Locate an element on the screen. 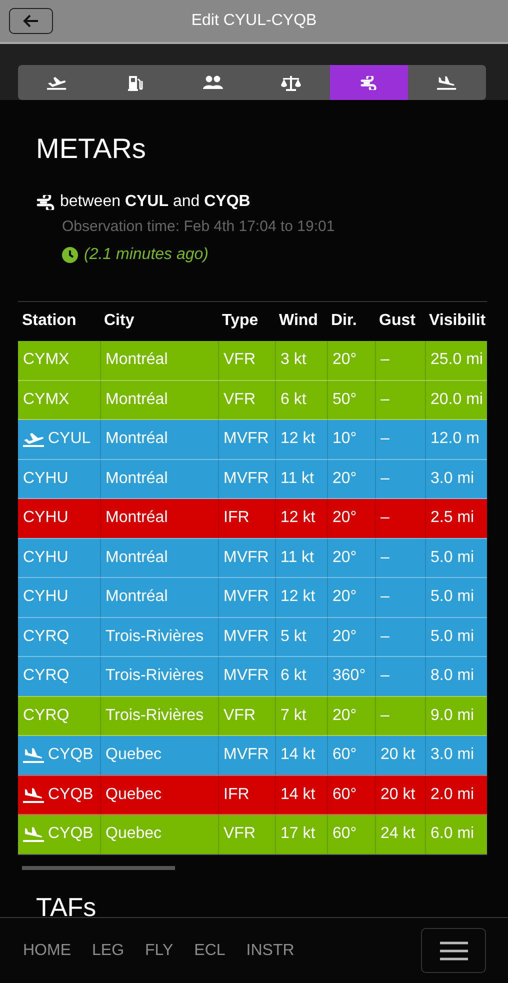  nav-link: INSTR is located at coordinates (270, 950).